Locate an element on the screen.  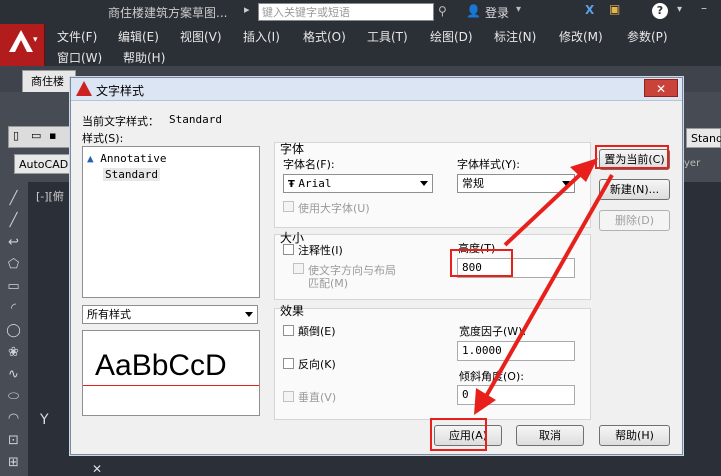
annotation-arrows is located at coordinates (544, 286).